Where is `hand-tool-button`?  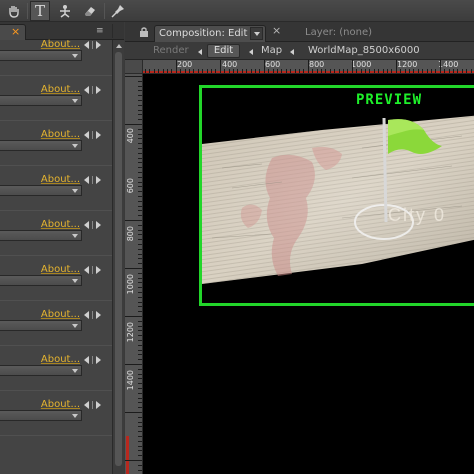 hand-tool-button is located at coordinates (14, 11).